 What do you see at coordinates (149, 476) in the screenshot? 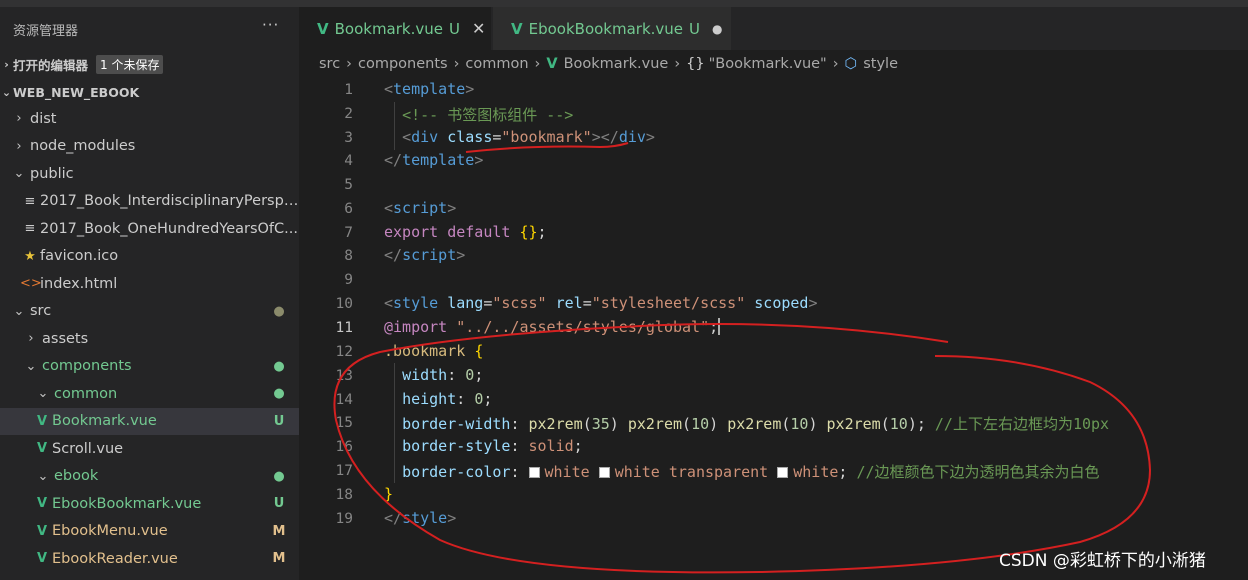
I see `tree-folder: ⌄ ebook ●` at bounding box center [149, 476].